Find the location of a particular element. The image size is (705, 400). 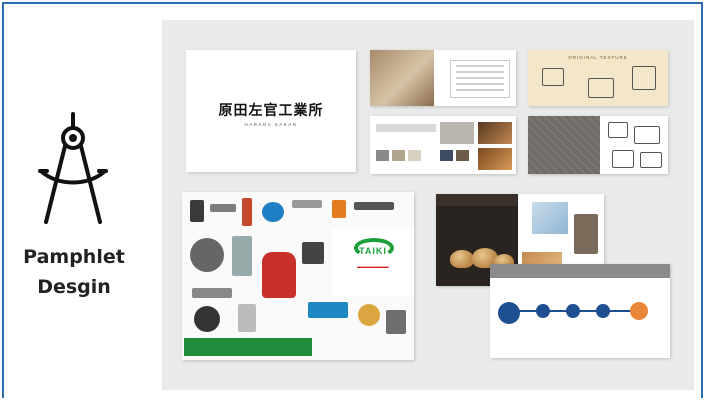

welding-mask-image is located at coordinates (279, 275).